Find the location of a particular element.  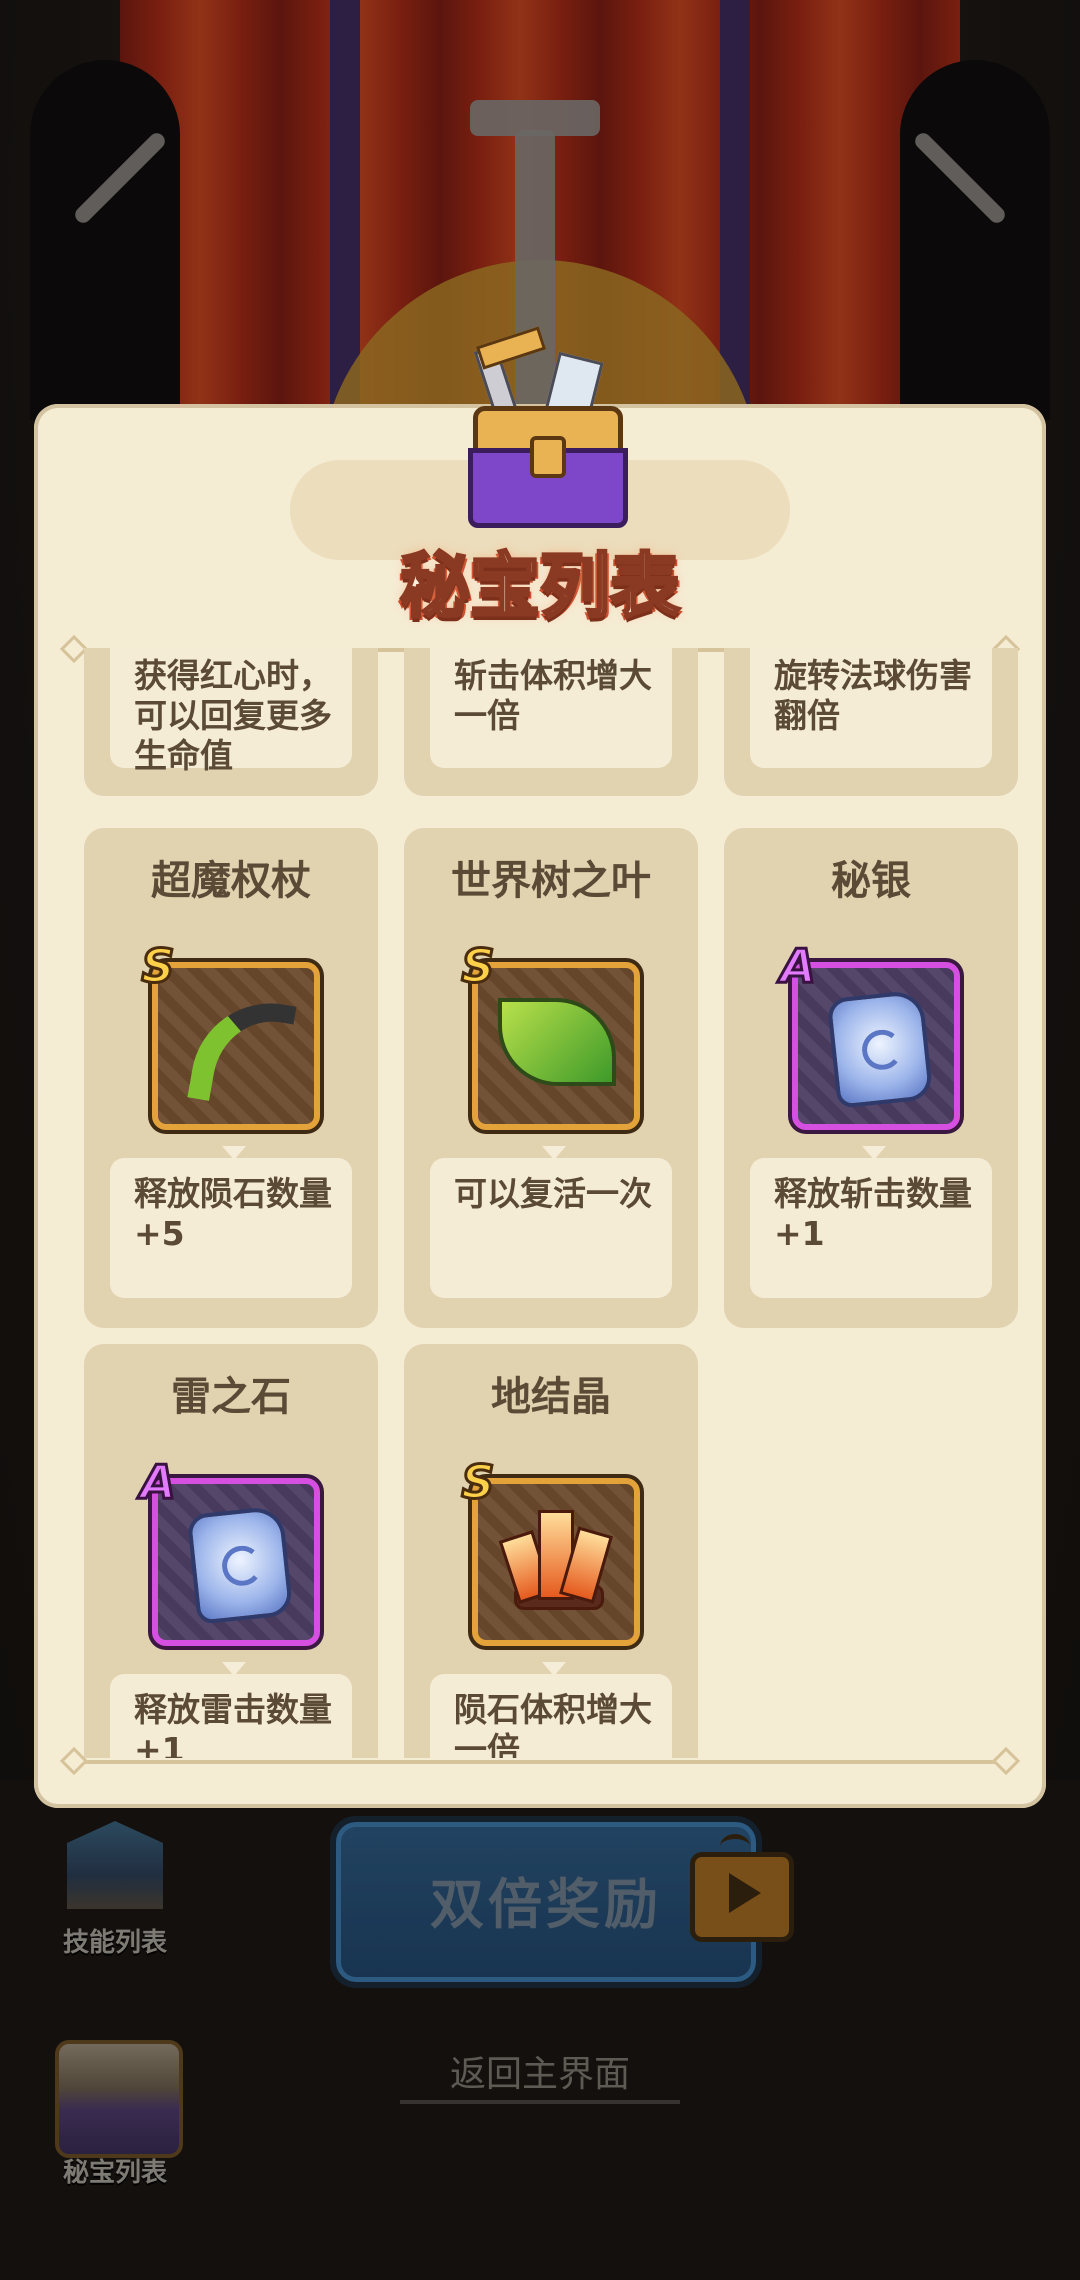

description-box: 释放斩击数量+1 is located at coordinates (871, 1228).